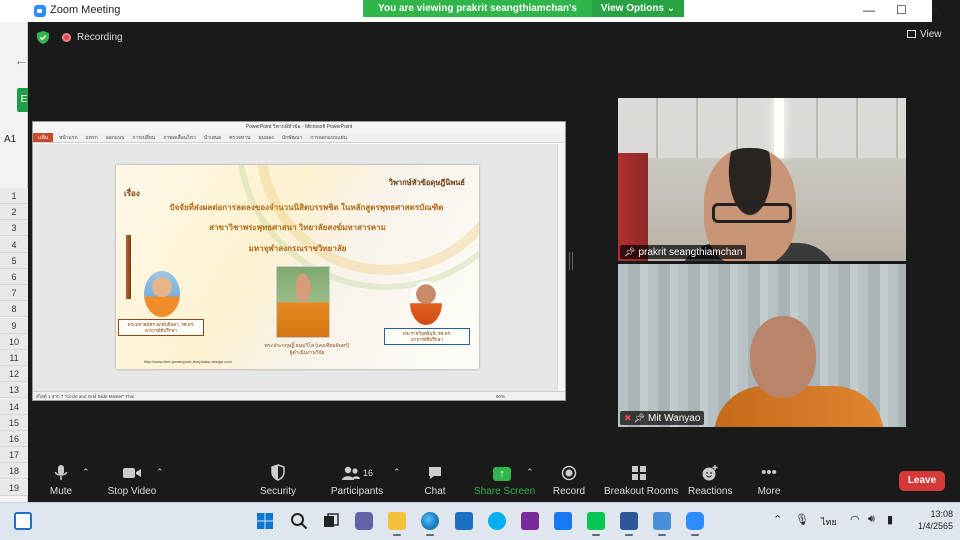  Describe the element at coordinates (68, 138) in the screenshot. I see `ppt-ribbon-tab: หน้าแรก` at that location.